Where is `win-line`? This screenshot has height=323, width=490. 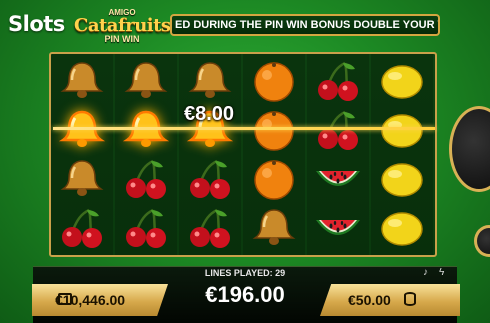
win-line is located at coordinates (244, 128).